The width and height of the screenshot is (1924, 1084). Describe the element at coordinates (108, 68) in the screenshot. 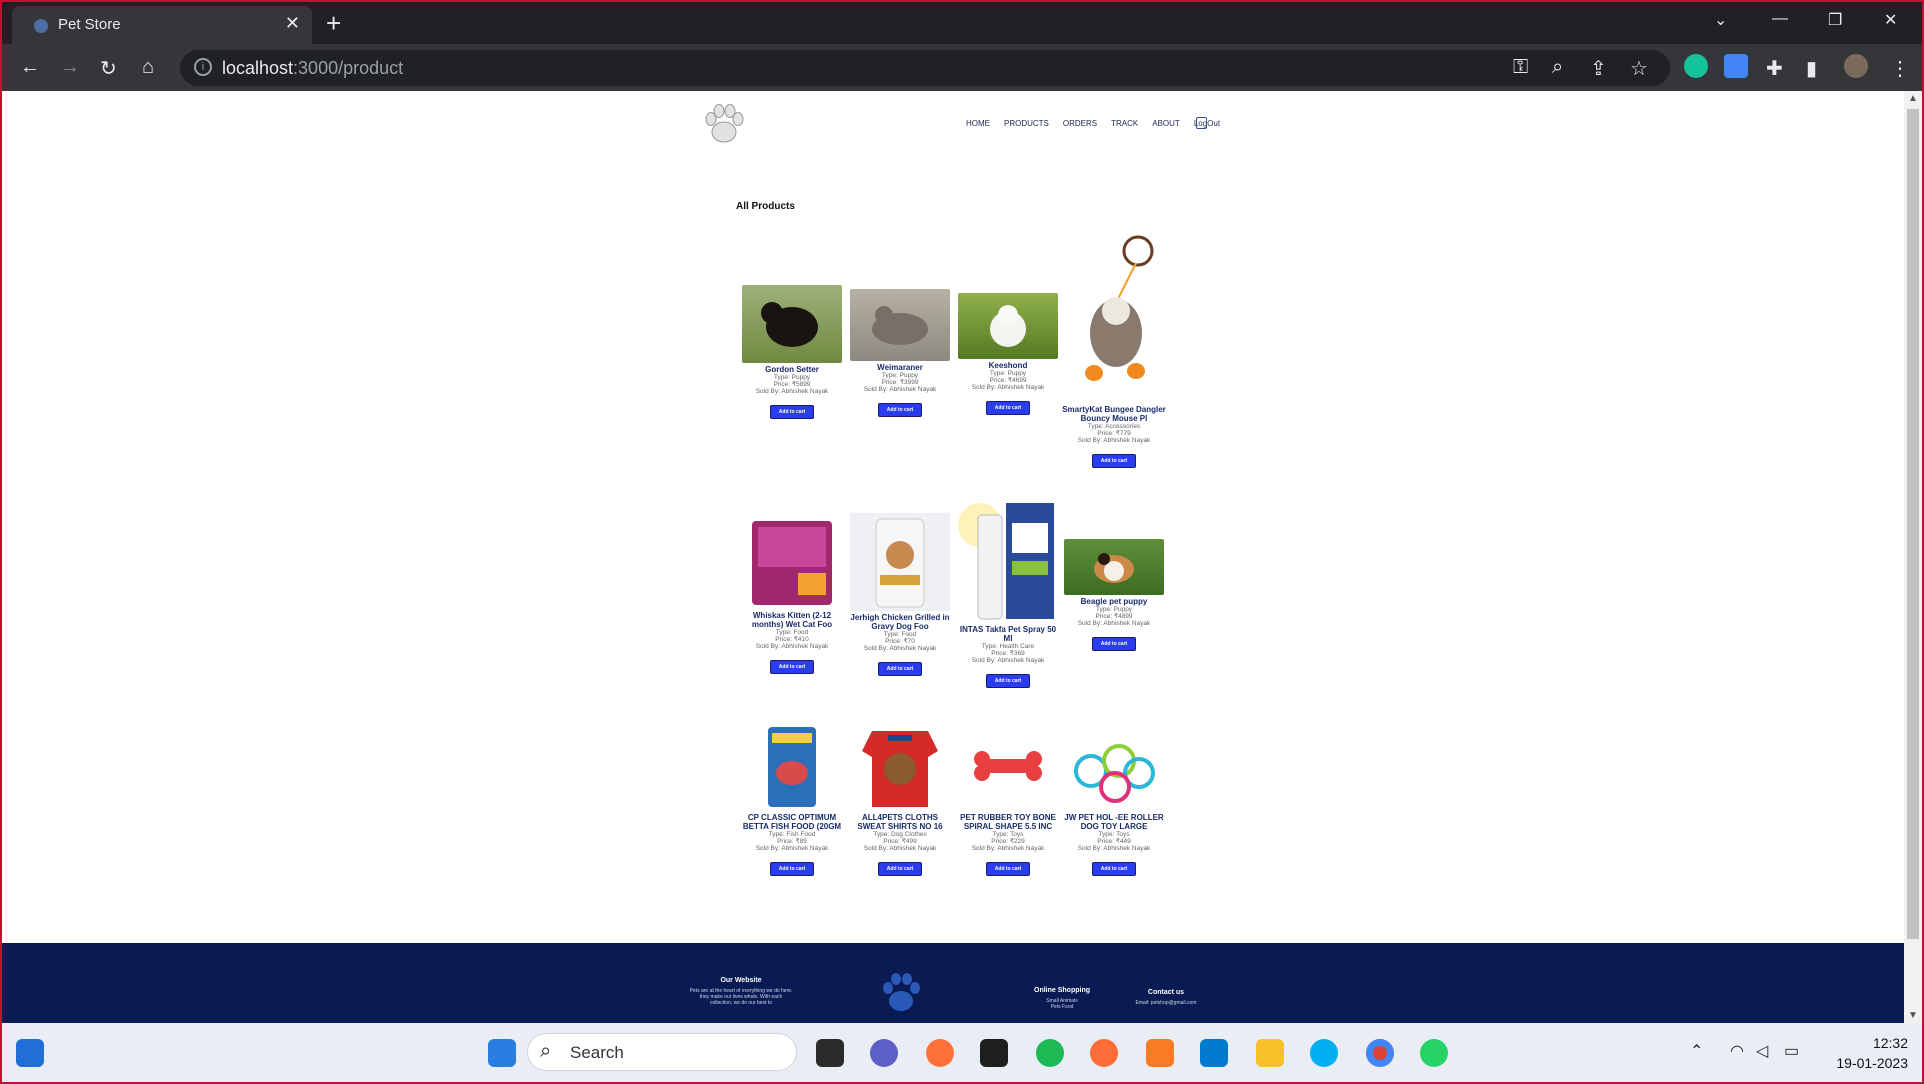

I see `reload-icon: ↻` at that location.